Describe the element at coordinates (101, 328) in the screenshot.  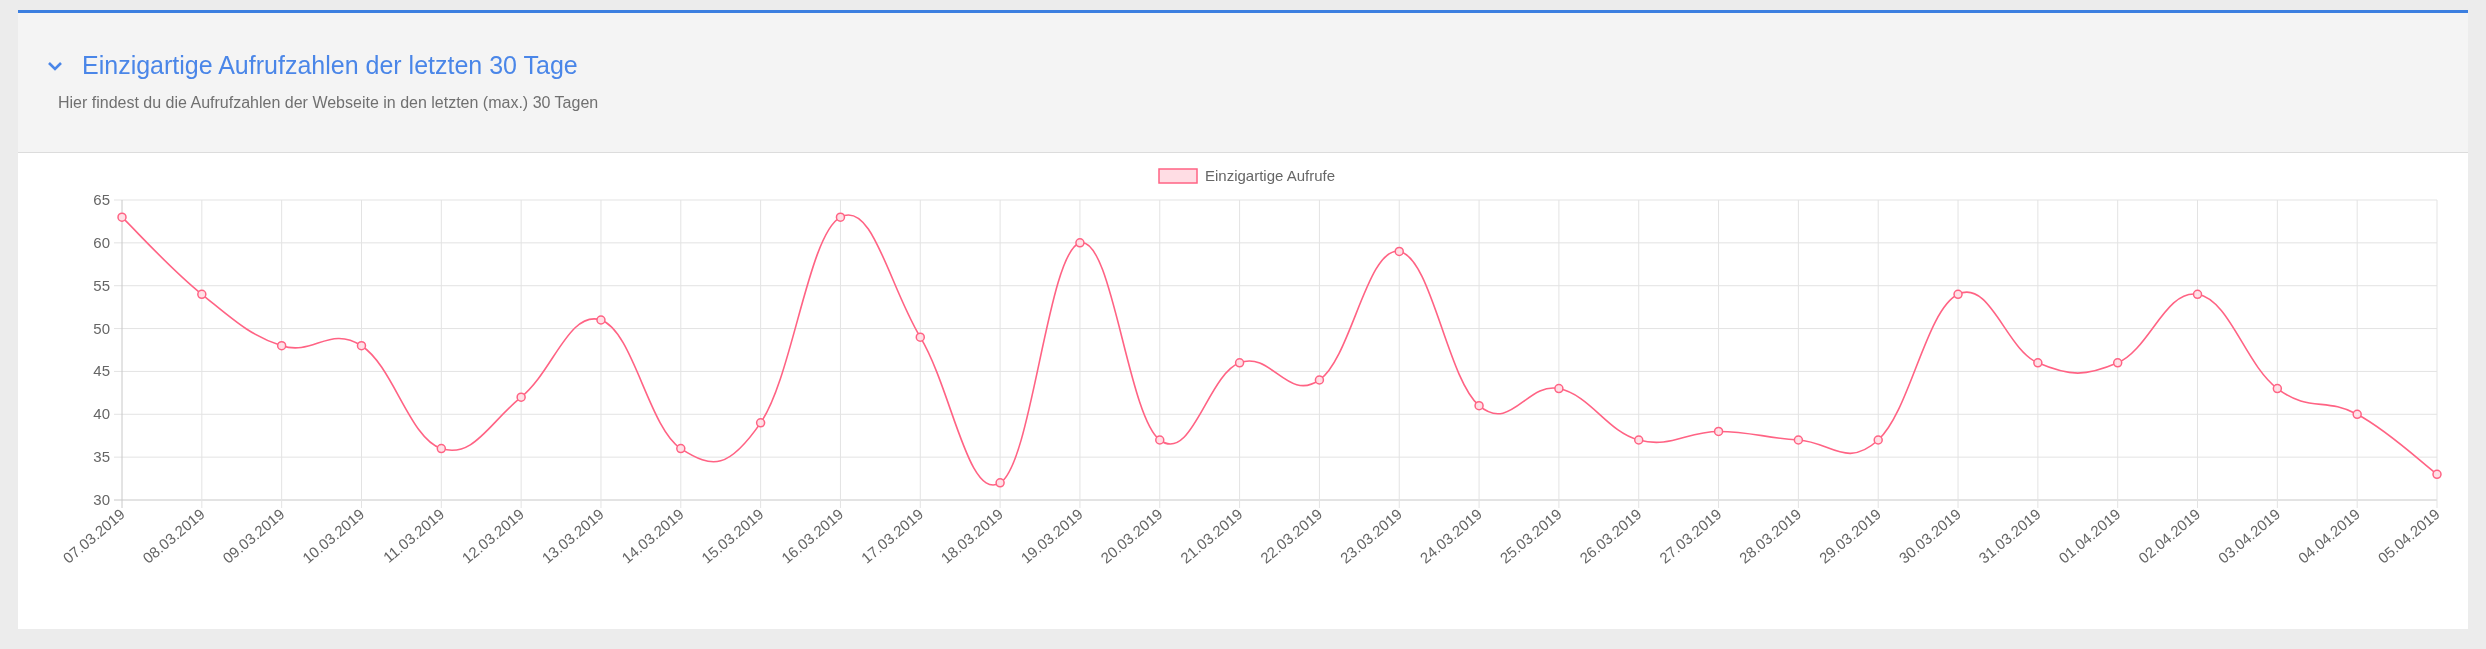
I see `y-tick-label: 50` at that location.